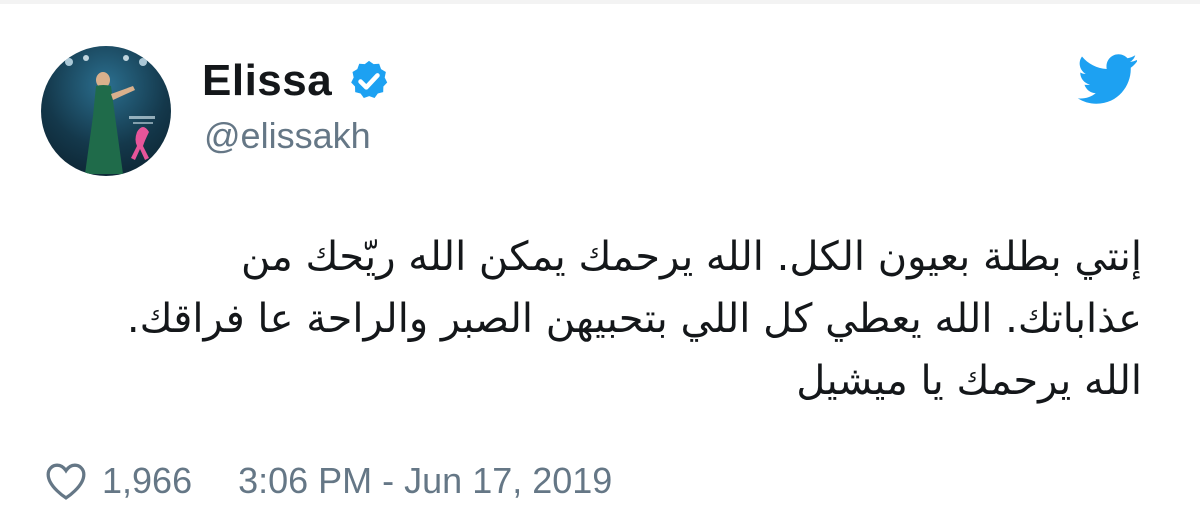  Describe the element at coordinates (287, 136) in the screenshot. I see `user-handle: @elissakh` at that location.